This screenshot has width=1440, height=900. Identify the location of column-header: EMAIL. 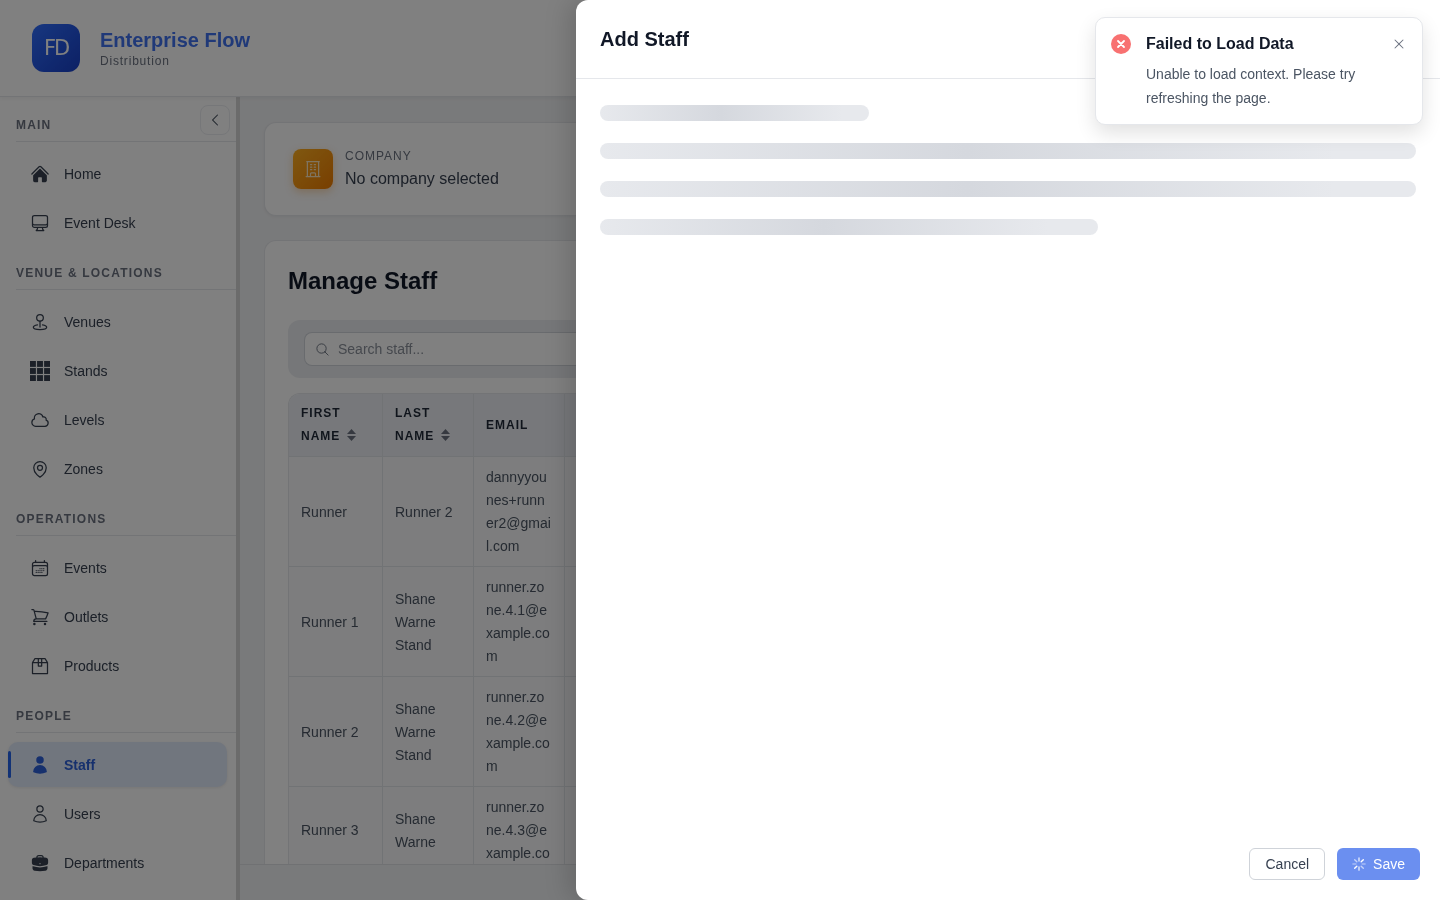
(519, 425).